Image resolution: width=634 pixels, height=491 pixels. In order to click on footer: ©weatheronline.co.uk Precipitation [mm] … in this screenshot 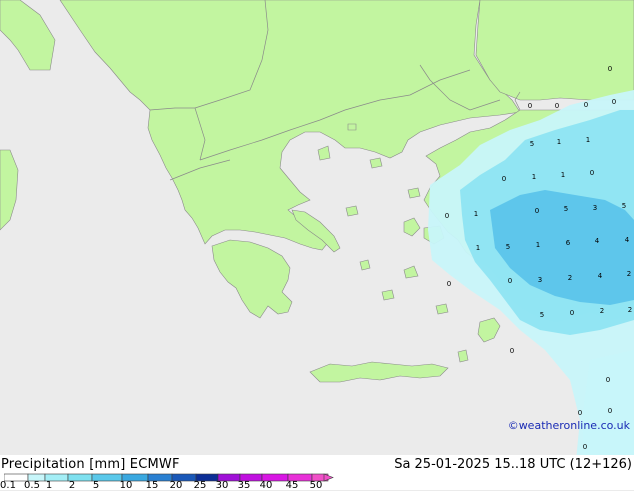, I will do `click(317, 455)`.